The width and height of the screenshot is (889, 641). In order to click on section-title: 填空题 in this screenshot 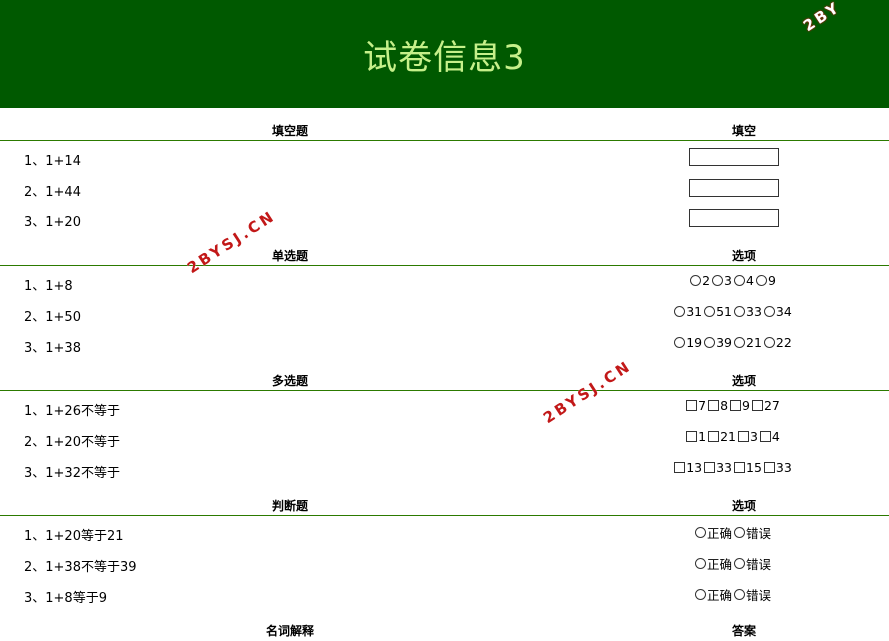, I will do `click(289, 131)`.